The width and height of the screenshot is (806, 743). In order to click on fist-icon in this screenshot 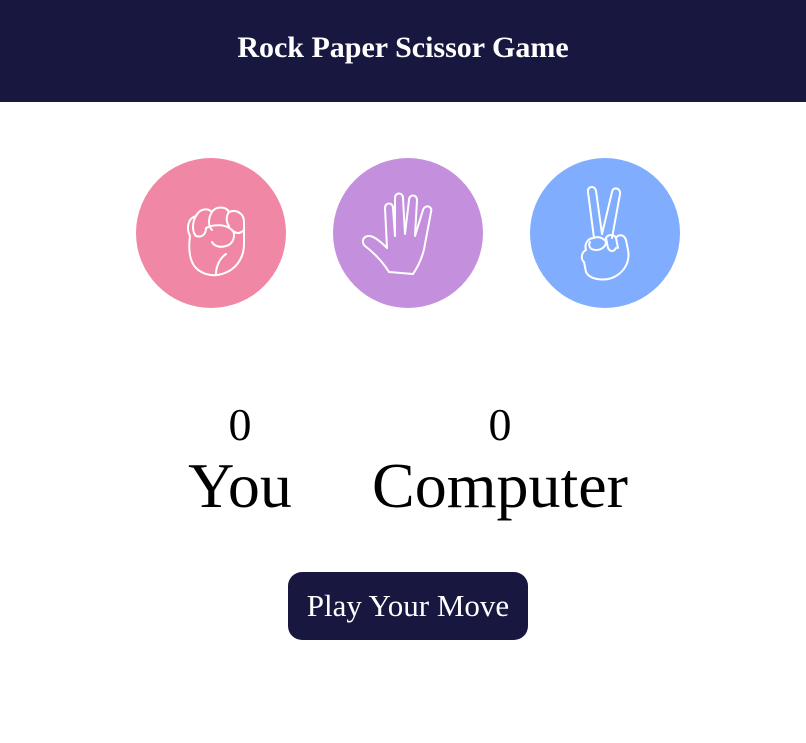, I will do `click(216, 241)`.